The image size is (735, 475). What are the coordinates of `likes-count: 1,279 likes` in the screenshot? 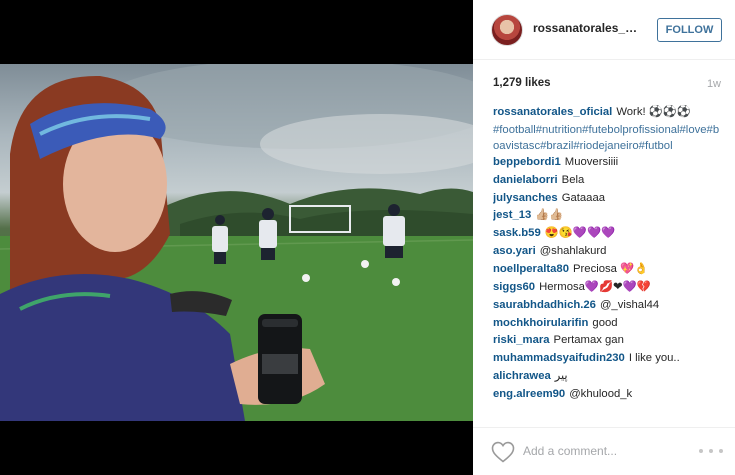 It's located at (522, 83).